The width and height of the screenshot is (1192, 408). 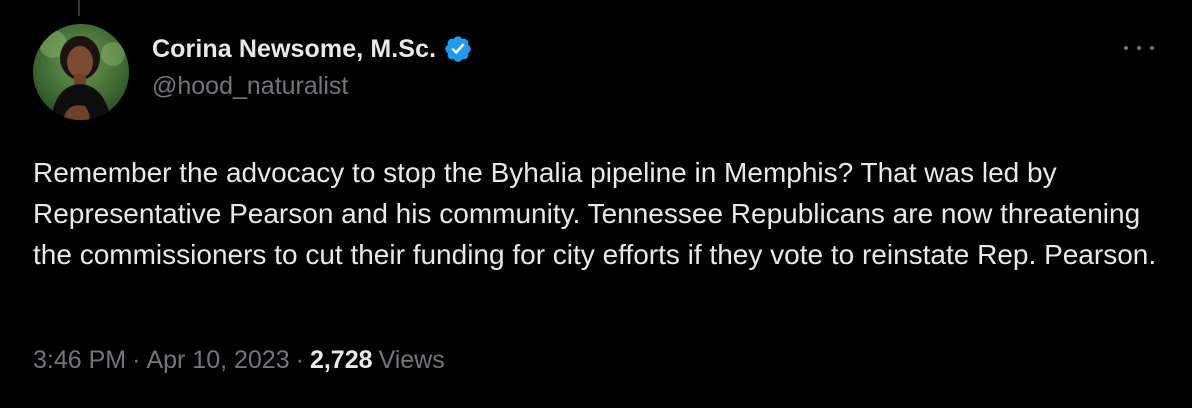 What do you see at coordinates (217, 360) in the screenshot?
I see `tweet-date: Apr 10, 2023` at bounding box center [217, 360].